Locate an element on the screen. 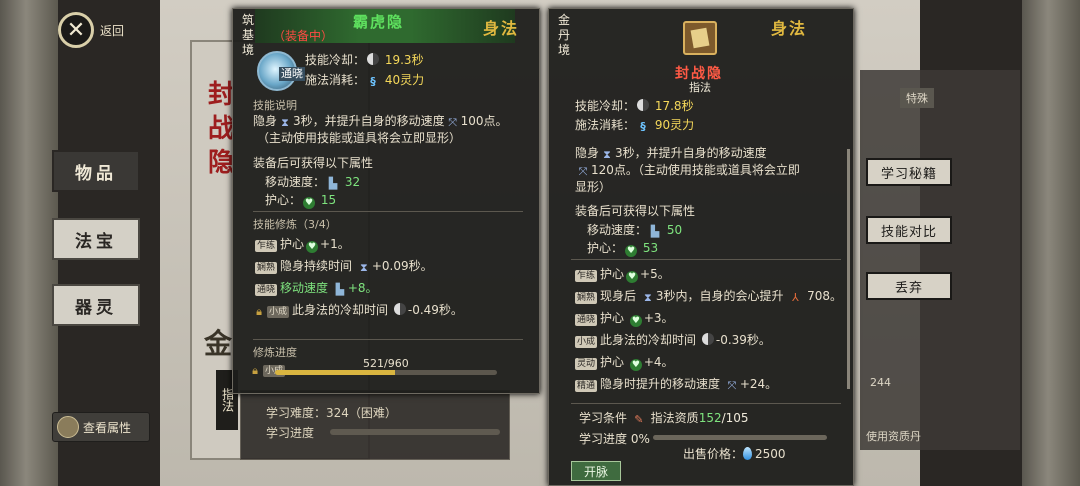  mod-row: 娴熟 现身后 ⧗ 3秒内，自身的会心提升 ⅄ 708。 is located at coordinates (708, 295).